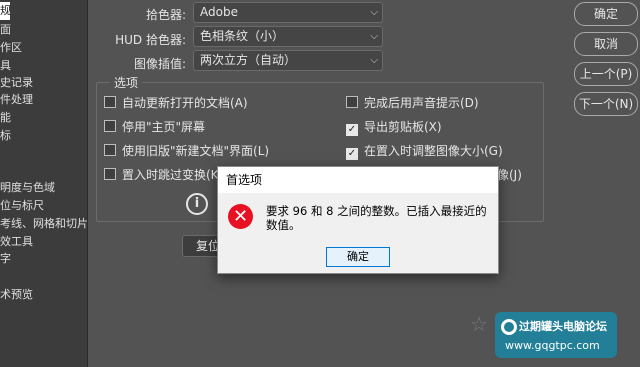 The image size is (640, 367). Describe the element at coordinates (358, 180) in the screenshot. I see `dialog-title: 首选项` at that location.